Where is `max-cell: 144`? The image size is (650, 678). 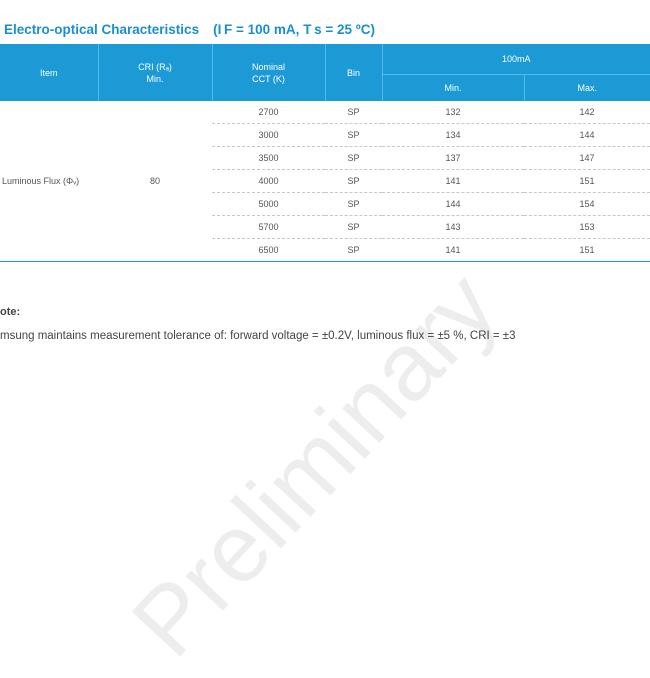
max-cell: 144 is located at coordinates (587, 135).